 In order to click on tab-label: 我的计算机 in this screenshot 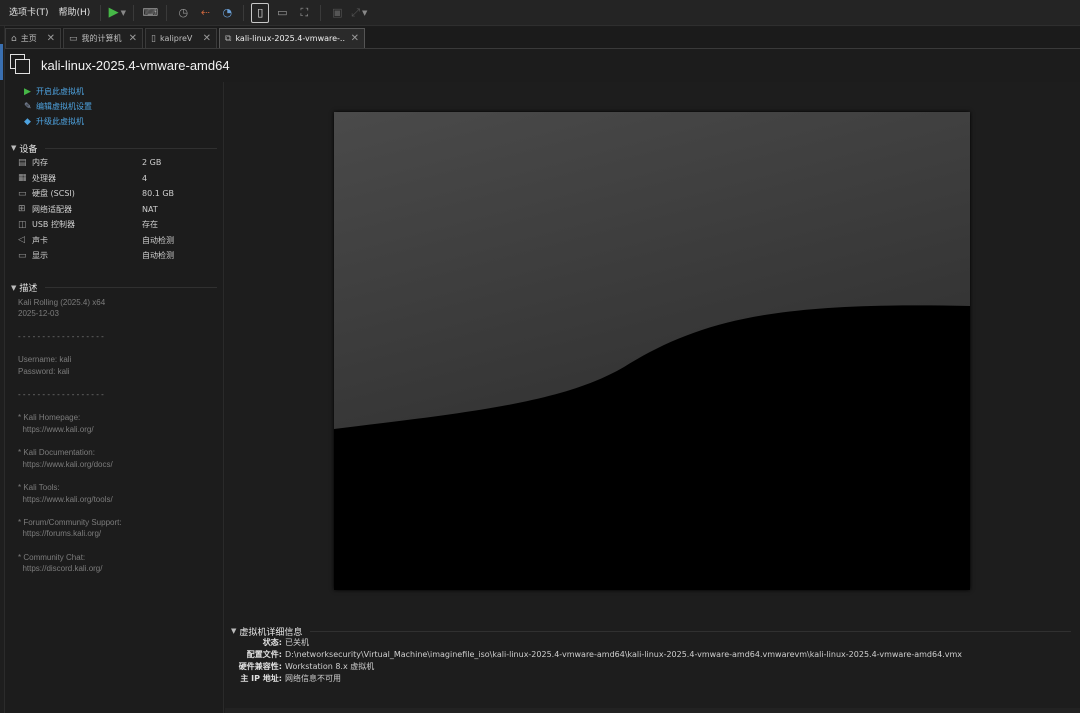, I will do `click(101, 38)`.